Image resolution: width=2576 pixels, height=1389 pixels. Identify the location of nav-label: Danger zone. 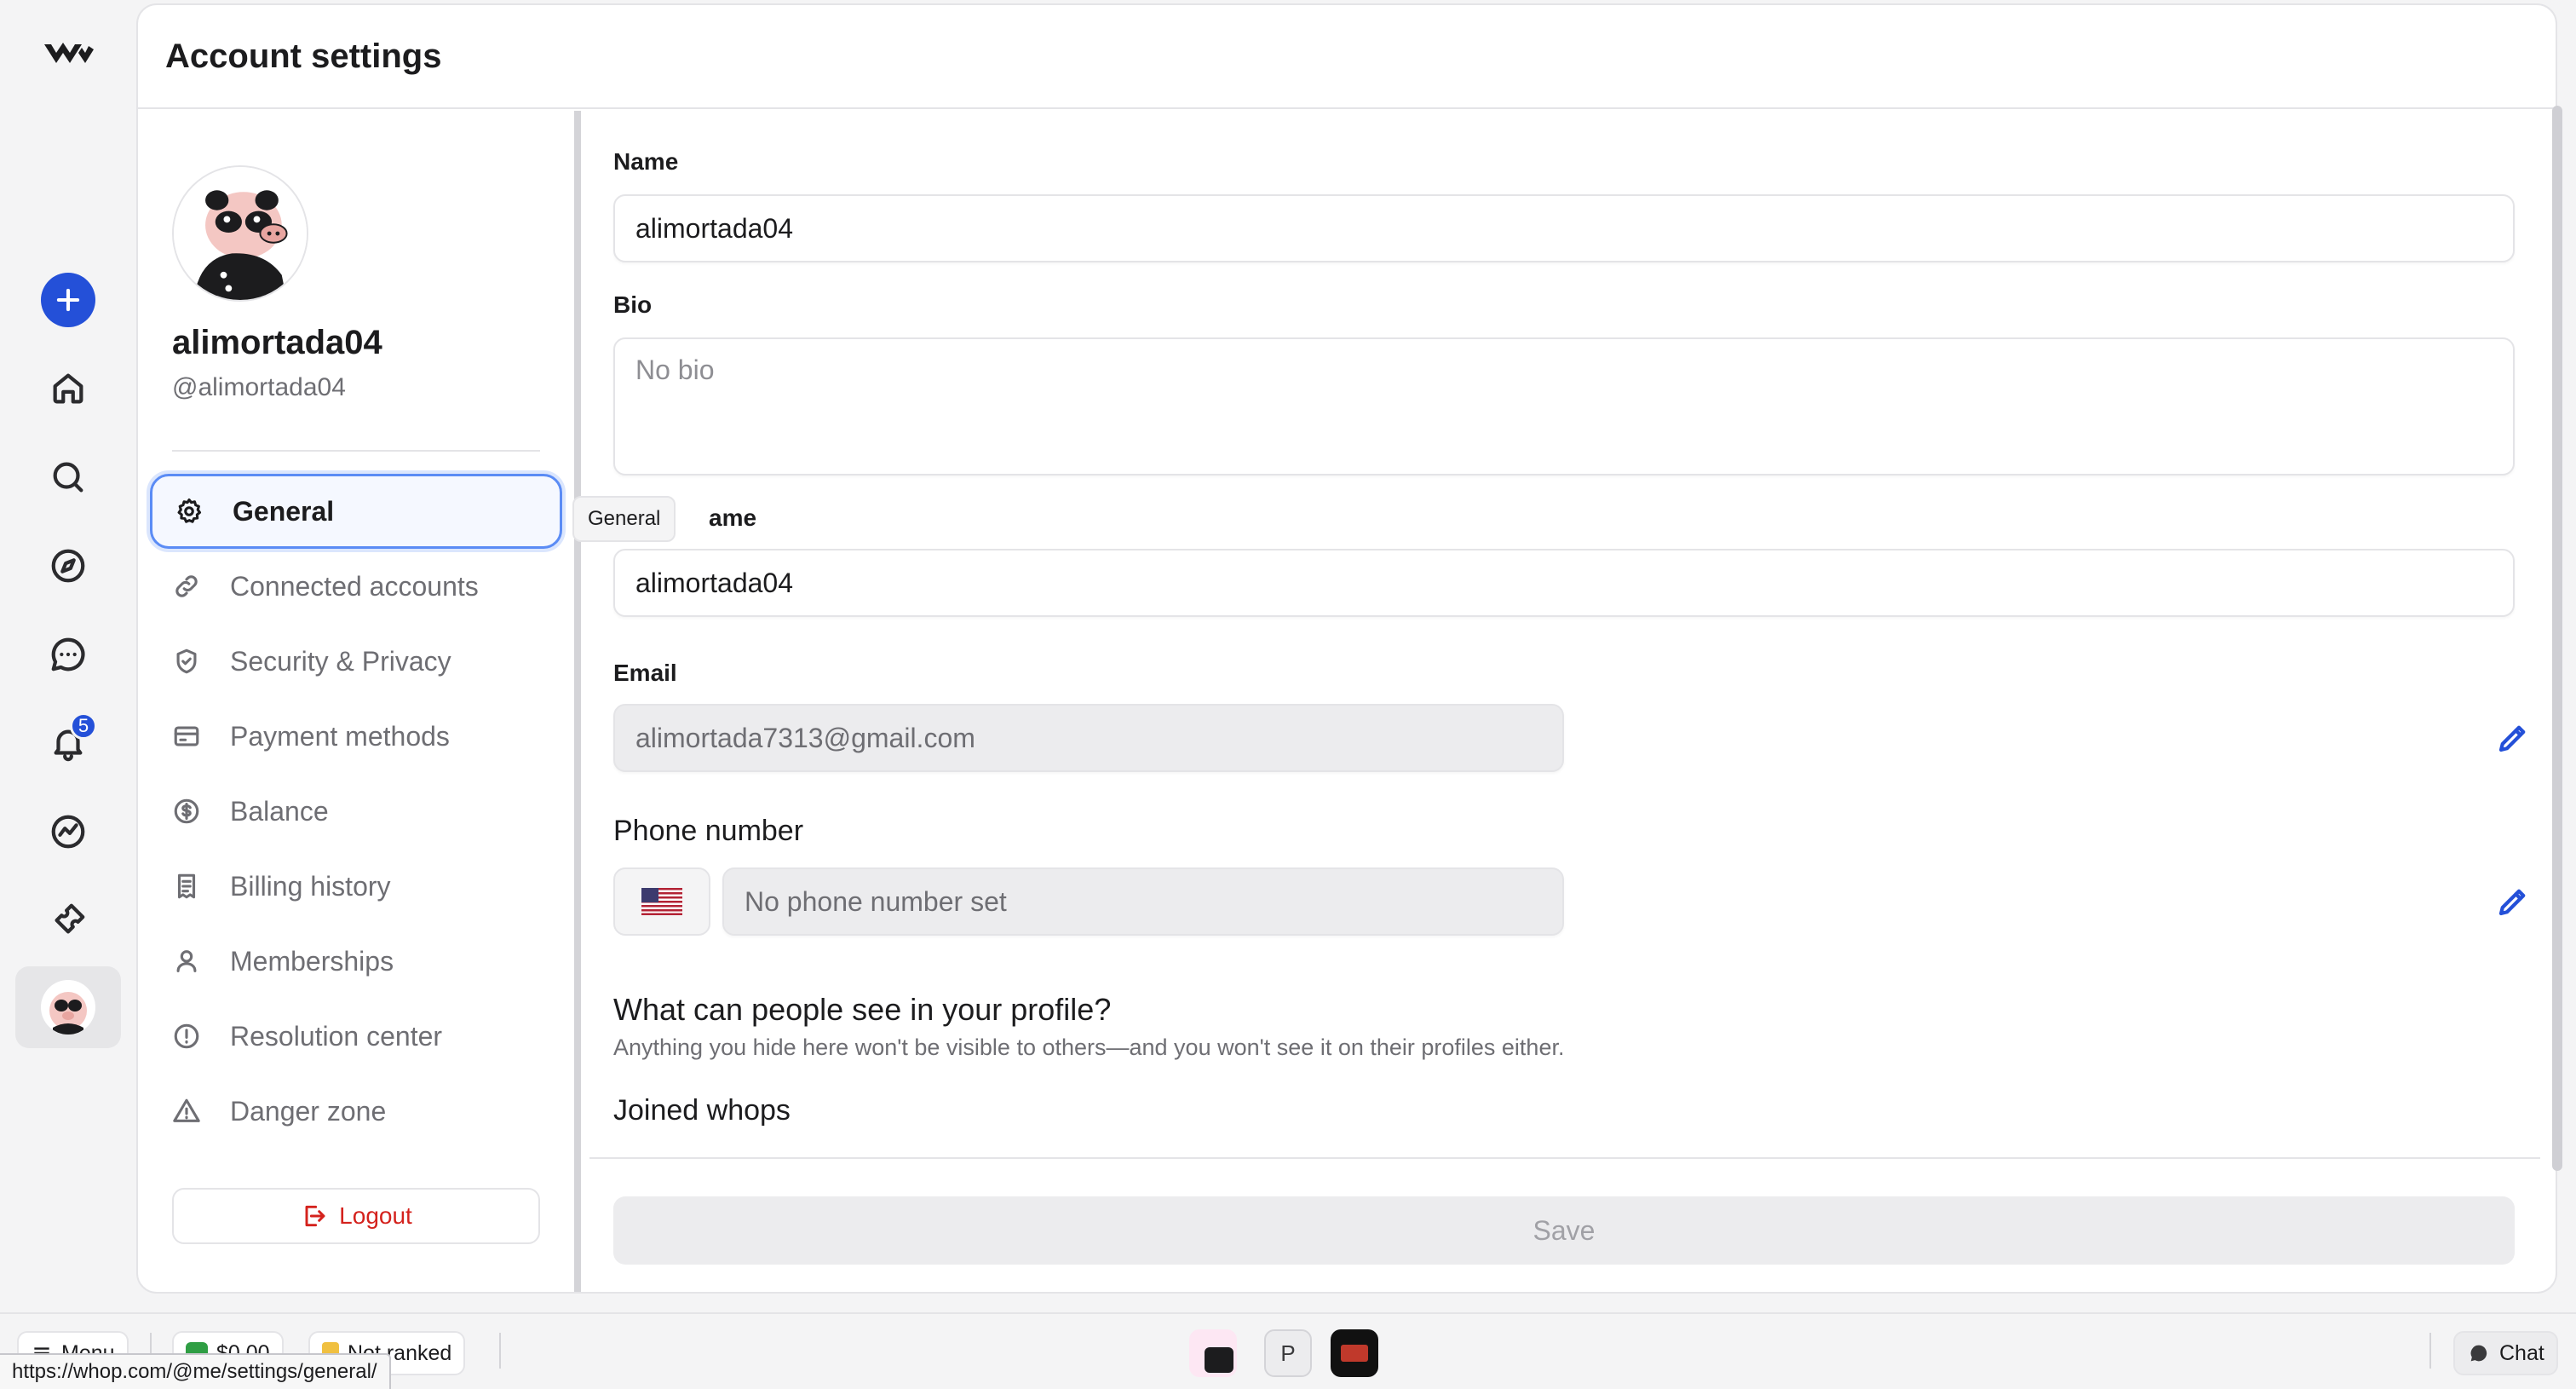
(308, 1111).